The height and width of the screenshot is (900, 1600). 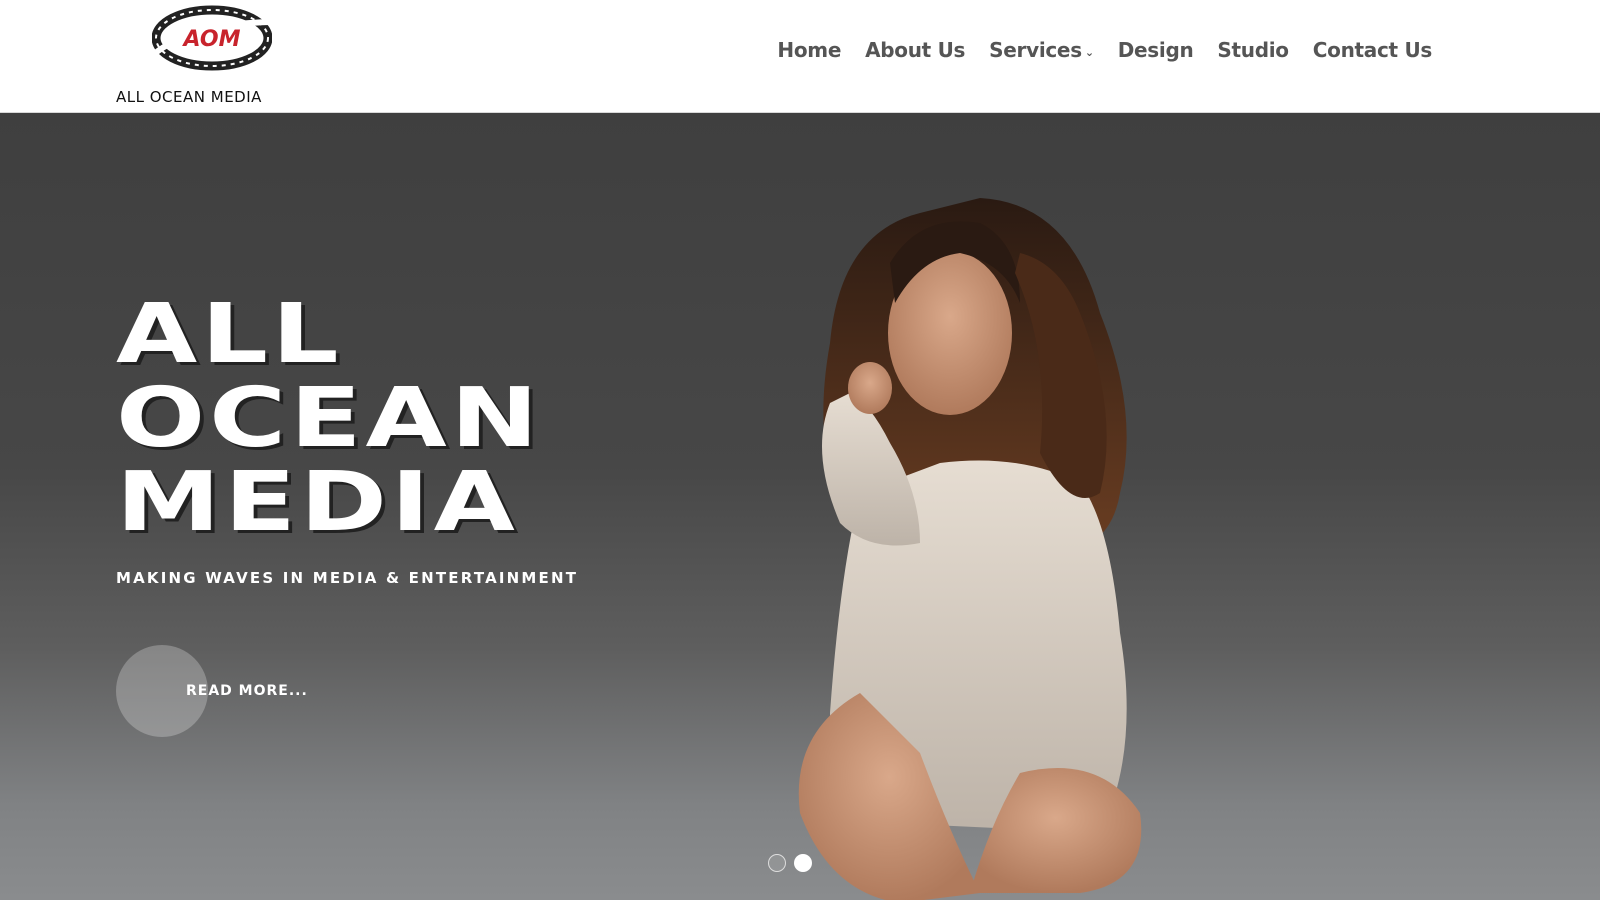 I want to click on nav-about-us-label: About Us, so click(x=915, y=50).